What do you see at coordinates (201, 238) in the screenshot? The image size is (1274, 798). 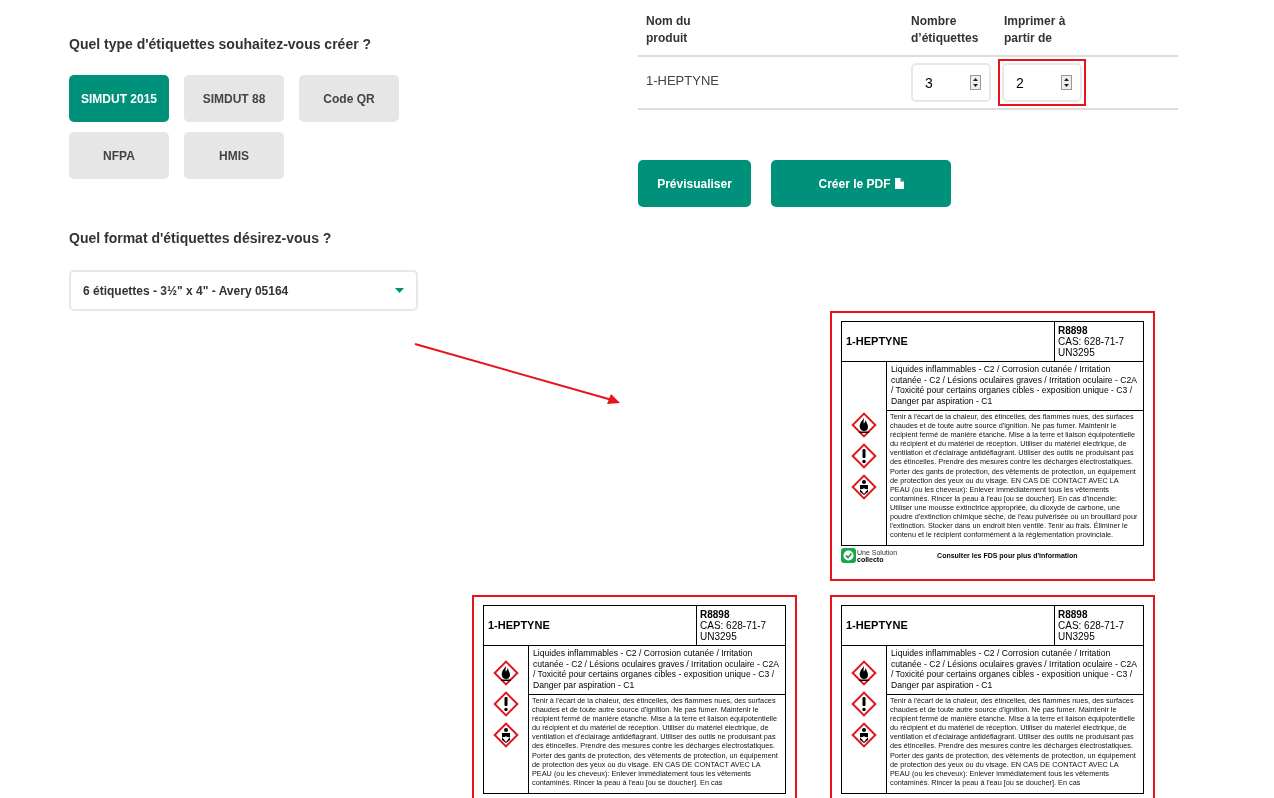 I see `section-heading: Quel format d'étiquettes désirez-vous ?` at bounding box center [201, 238].